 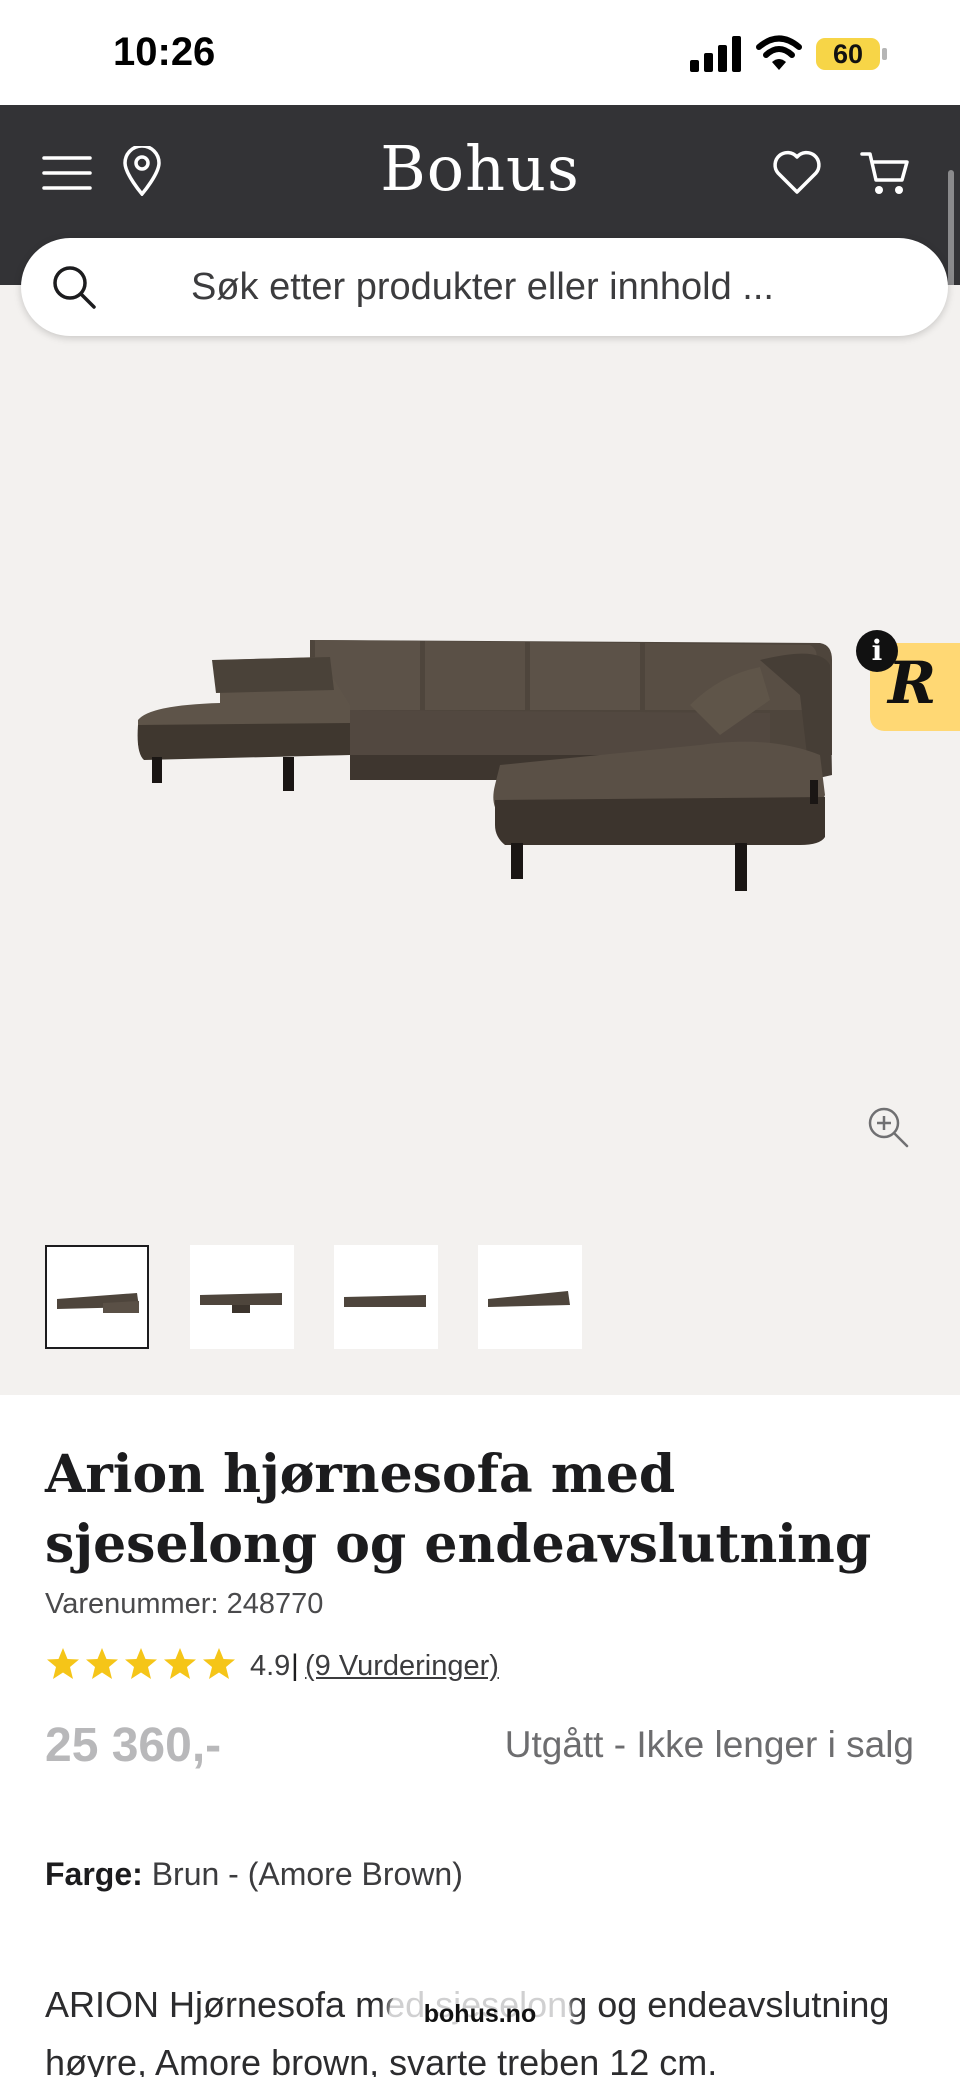 What do you see at coordinates (848, 54) in the screenshot?
I see `battery-level: 60` at bounding box center [848, 54].